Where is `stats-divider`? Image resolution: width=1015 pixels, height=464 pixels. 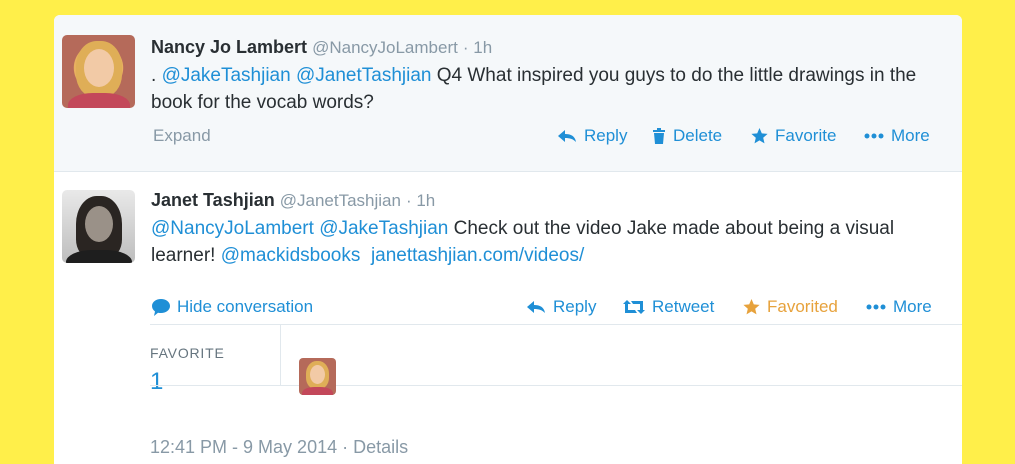 stats-divider is located at coordinates (280, 354).